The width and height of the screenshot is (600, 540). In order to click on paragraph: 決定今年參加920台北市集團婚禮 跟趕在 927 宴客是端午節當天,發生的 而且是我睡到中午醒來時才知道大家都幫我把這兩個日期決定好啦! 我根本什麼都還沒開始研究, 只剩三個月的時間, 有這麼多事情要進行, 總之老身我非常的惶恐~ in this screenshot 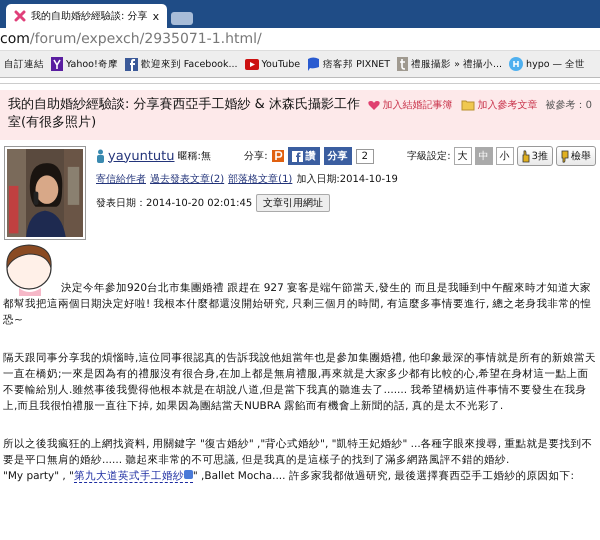, I will do `click(297, 304)`.